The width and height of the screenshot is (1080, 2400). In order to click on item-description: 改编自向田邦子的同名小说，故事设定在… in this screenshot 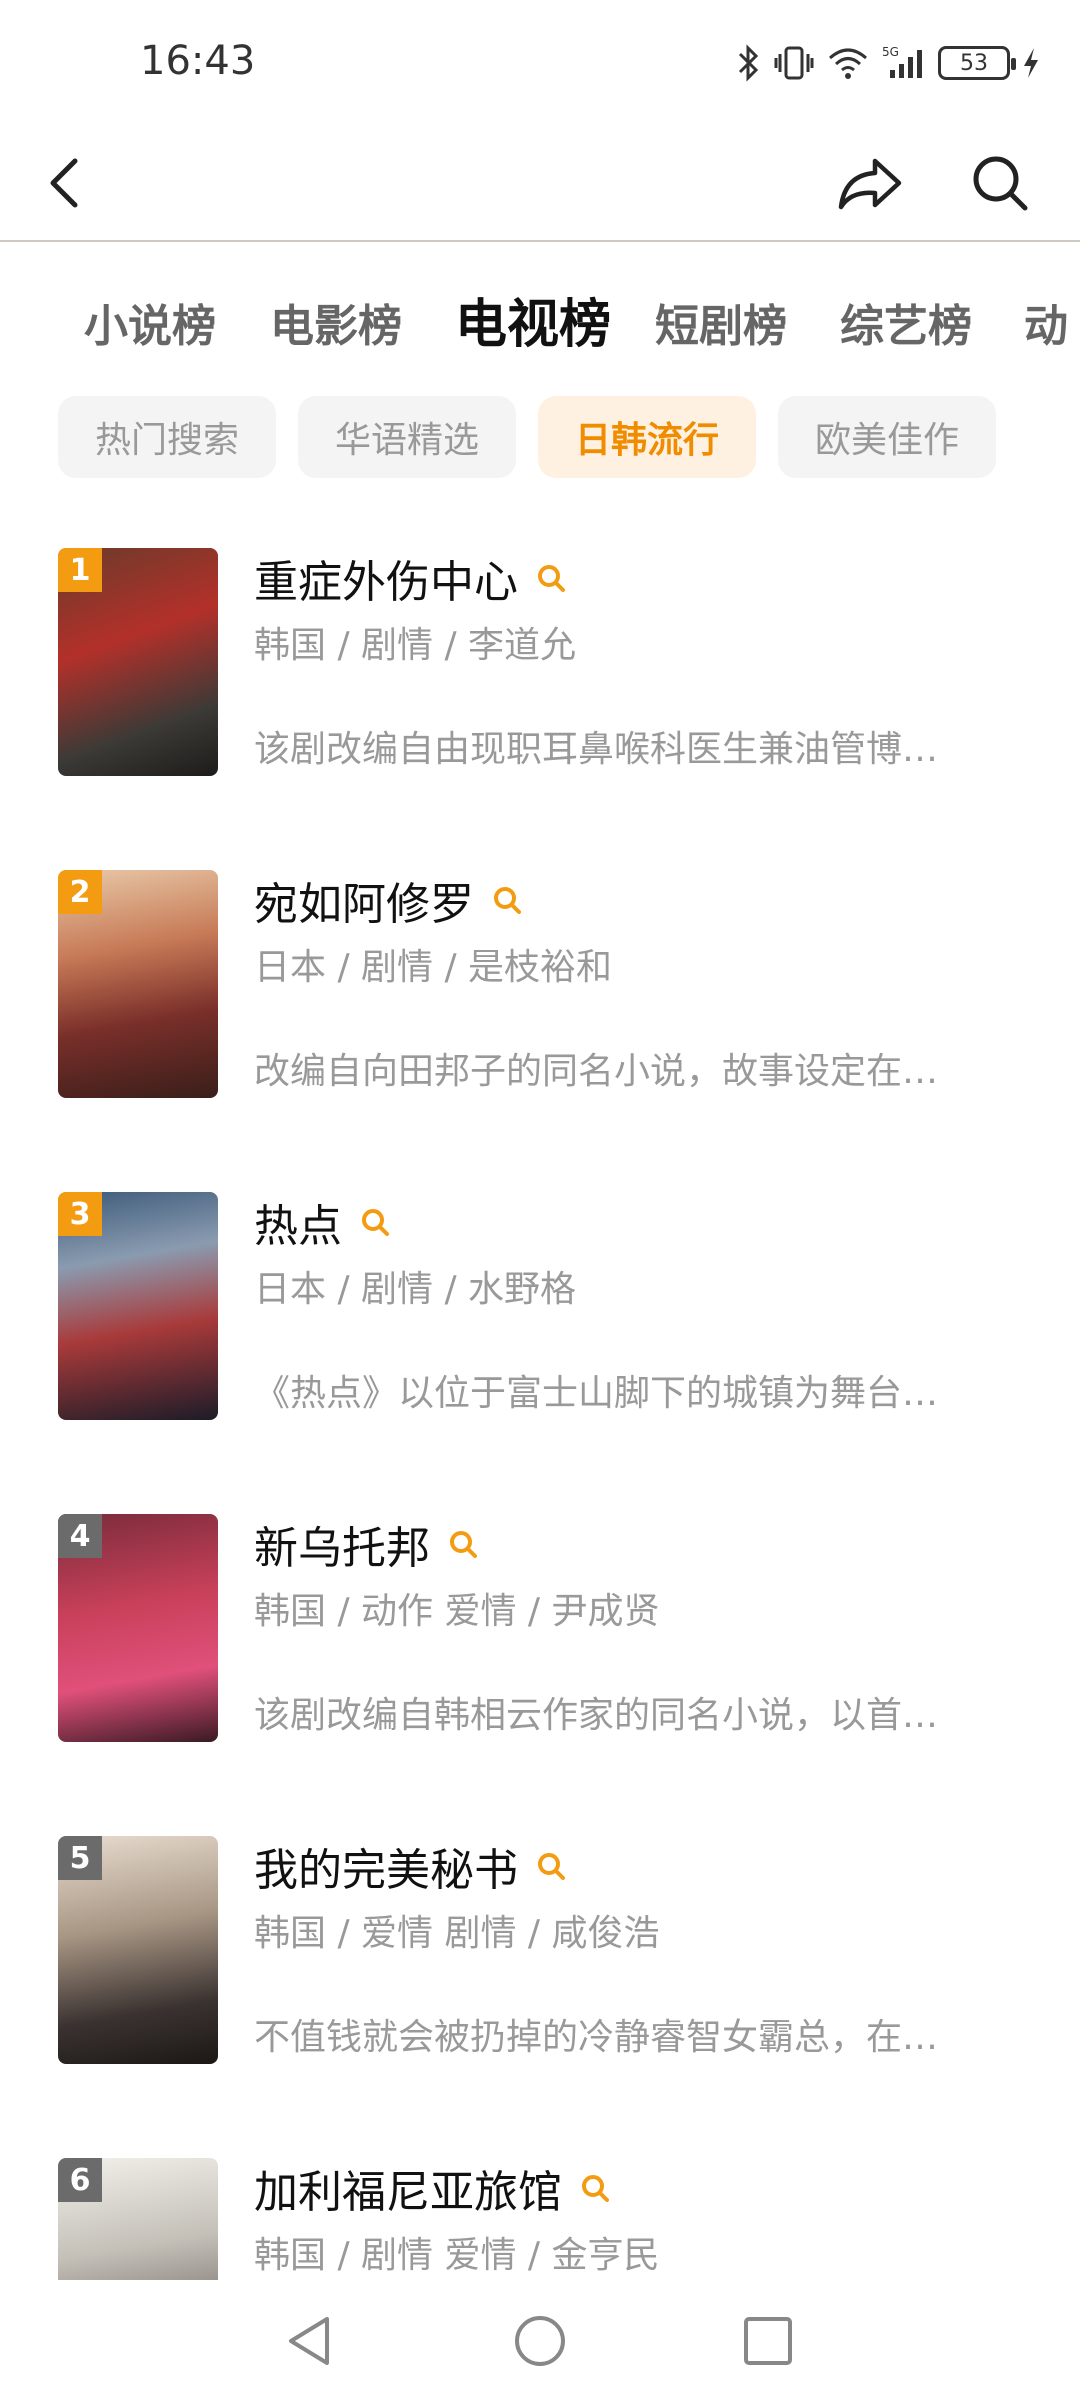, I will do `click(596, 1071)`.